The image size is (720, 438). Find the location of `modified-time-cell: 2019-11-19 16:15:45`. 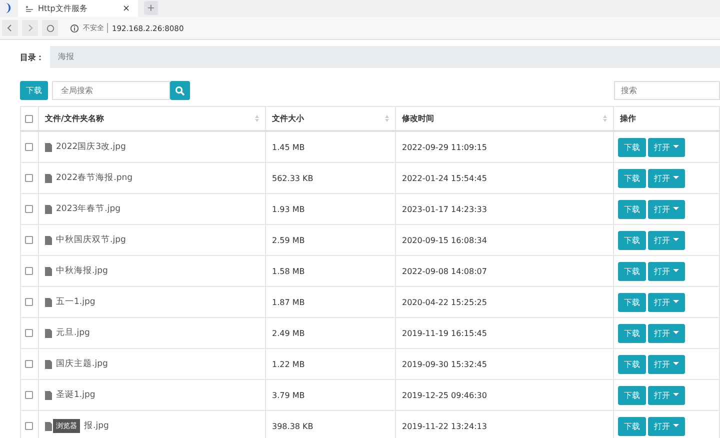

modified-time-cell: 2019-11-19 16:15:45 is located at coordinates (505, 333).